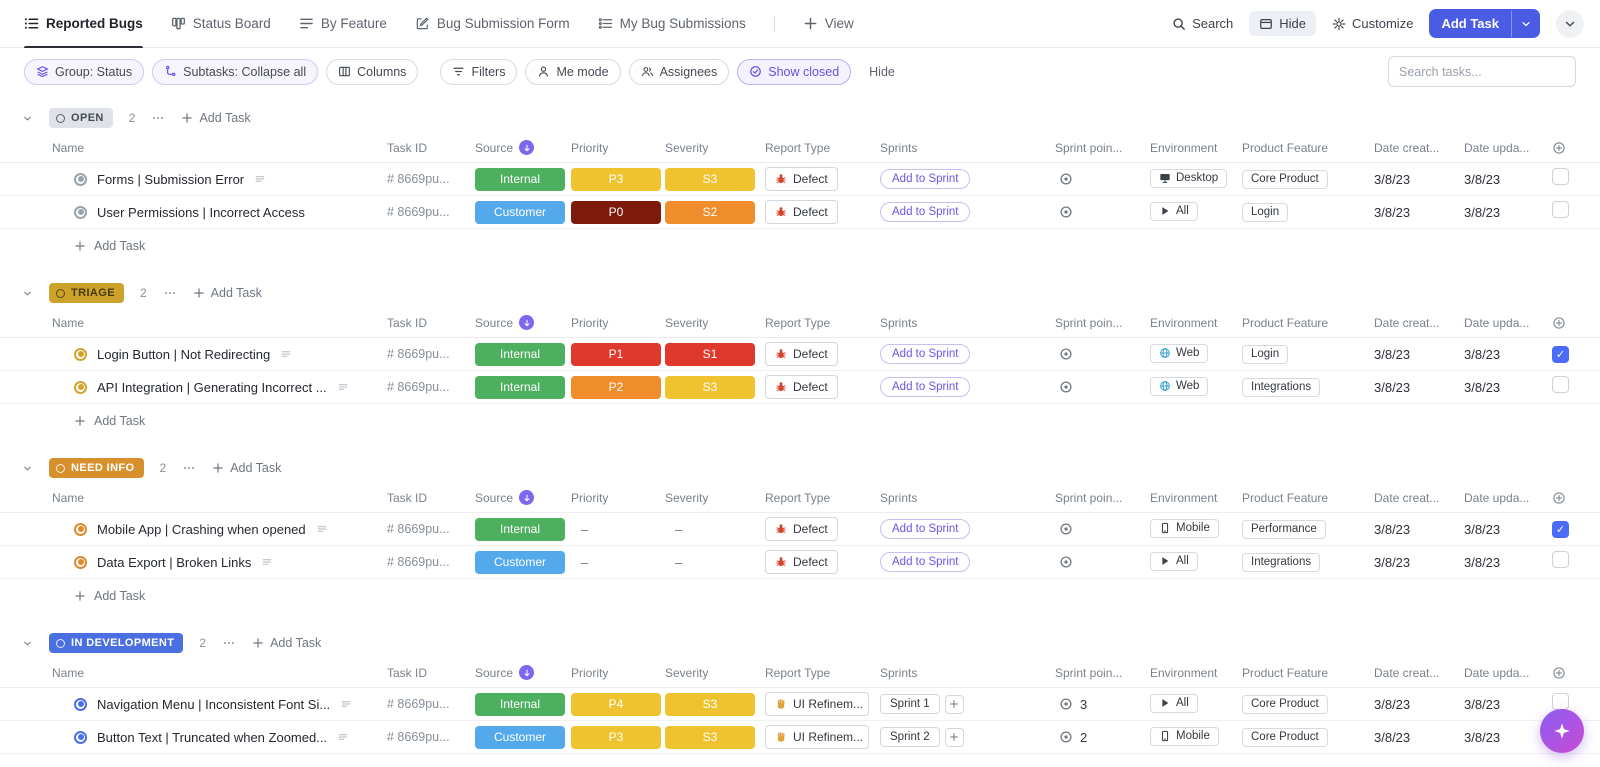 The width and height of the screenshot is (1600, 767). What do you see at coordinates (96, 468) in the screenshot?
I see `status-badge: NEED INFO` at bounding box center [96, 468].